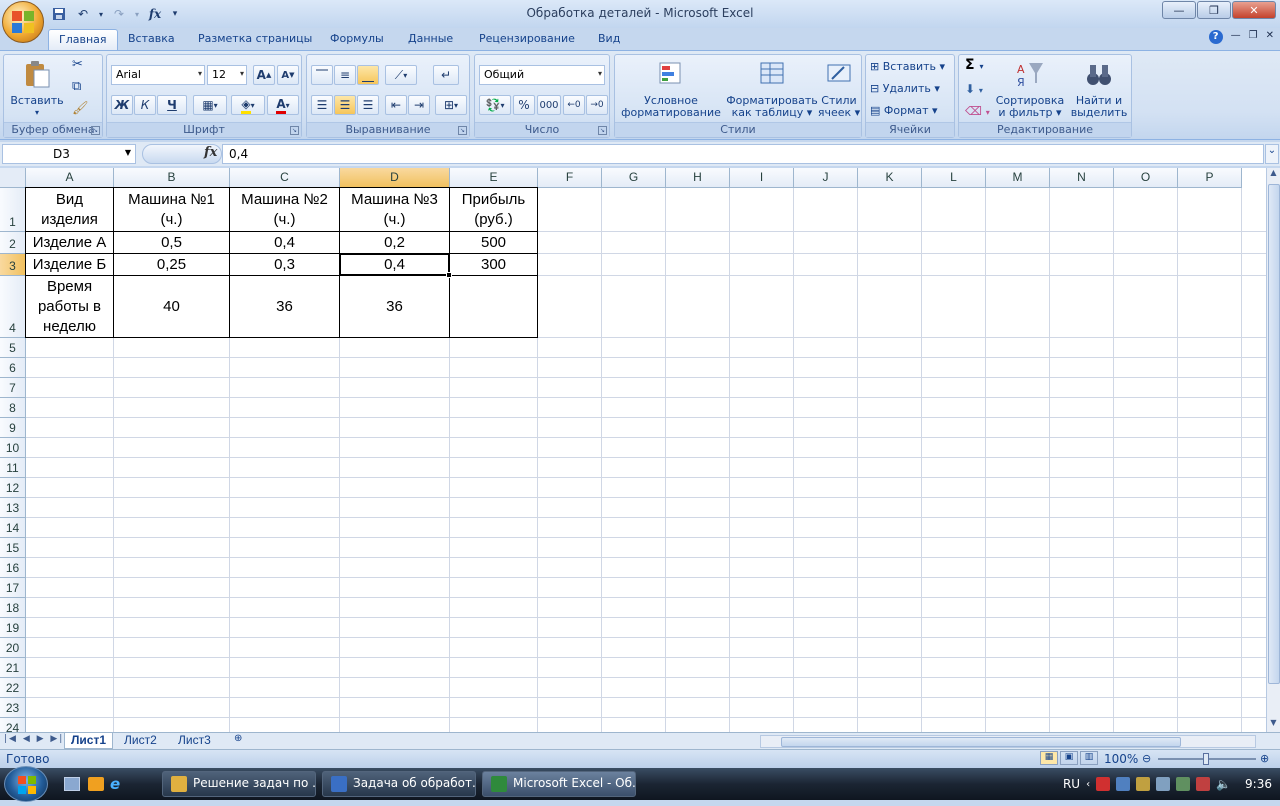 The image size is (1280, 806). What do you see at coordinates (284, 306) in the screenshot?
I see `cell-c4: 36` at bounding box center [284, 306].